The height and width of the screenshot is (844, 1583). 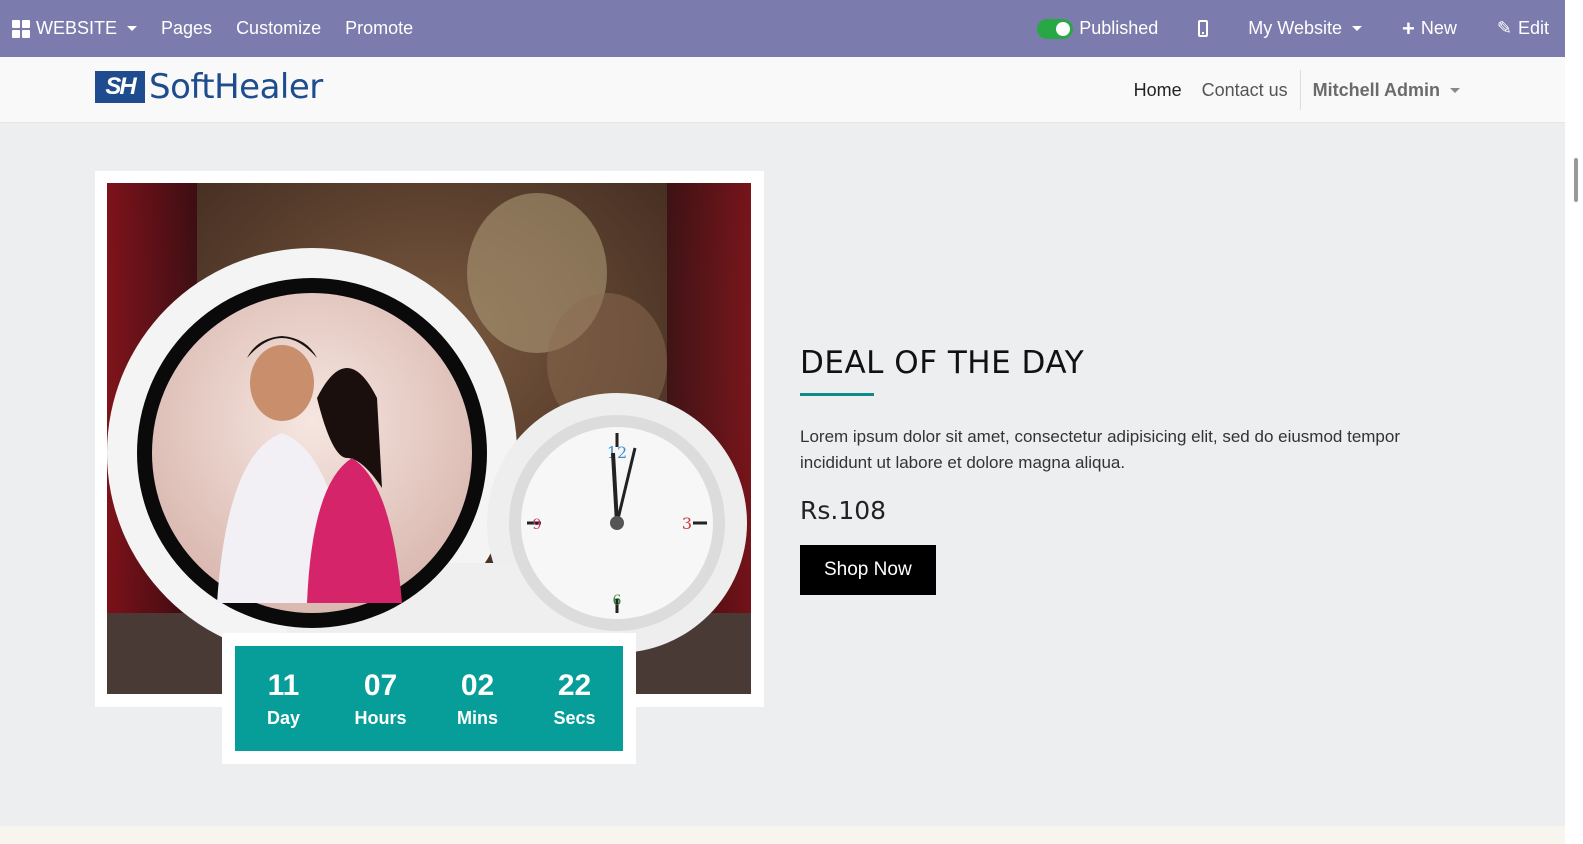 I want to click on user-name: Mitchell Admin, so click(x=1376, y=89).